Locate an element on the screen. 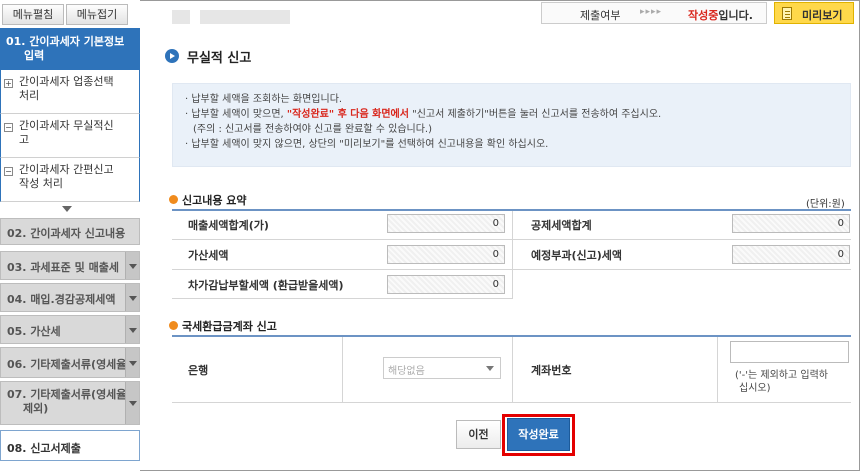 The width and height of the screenshot is (860, 471). page-title: 무실적 신고 is located at coordinates (219, 58).